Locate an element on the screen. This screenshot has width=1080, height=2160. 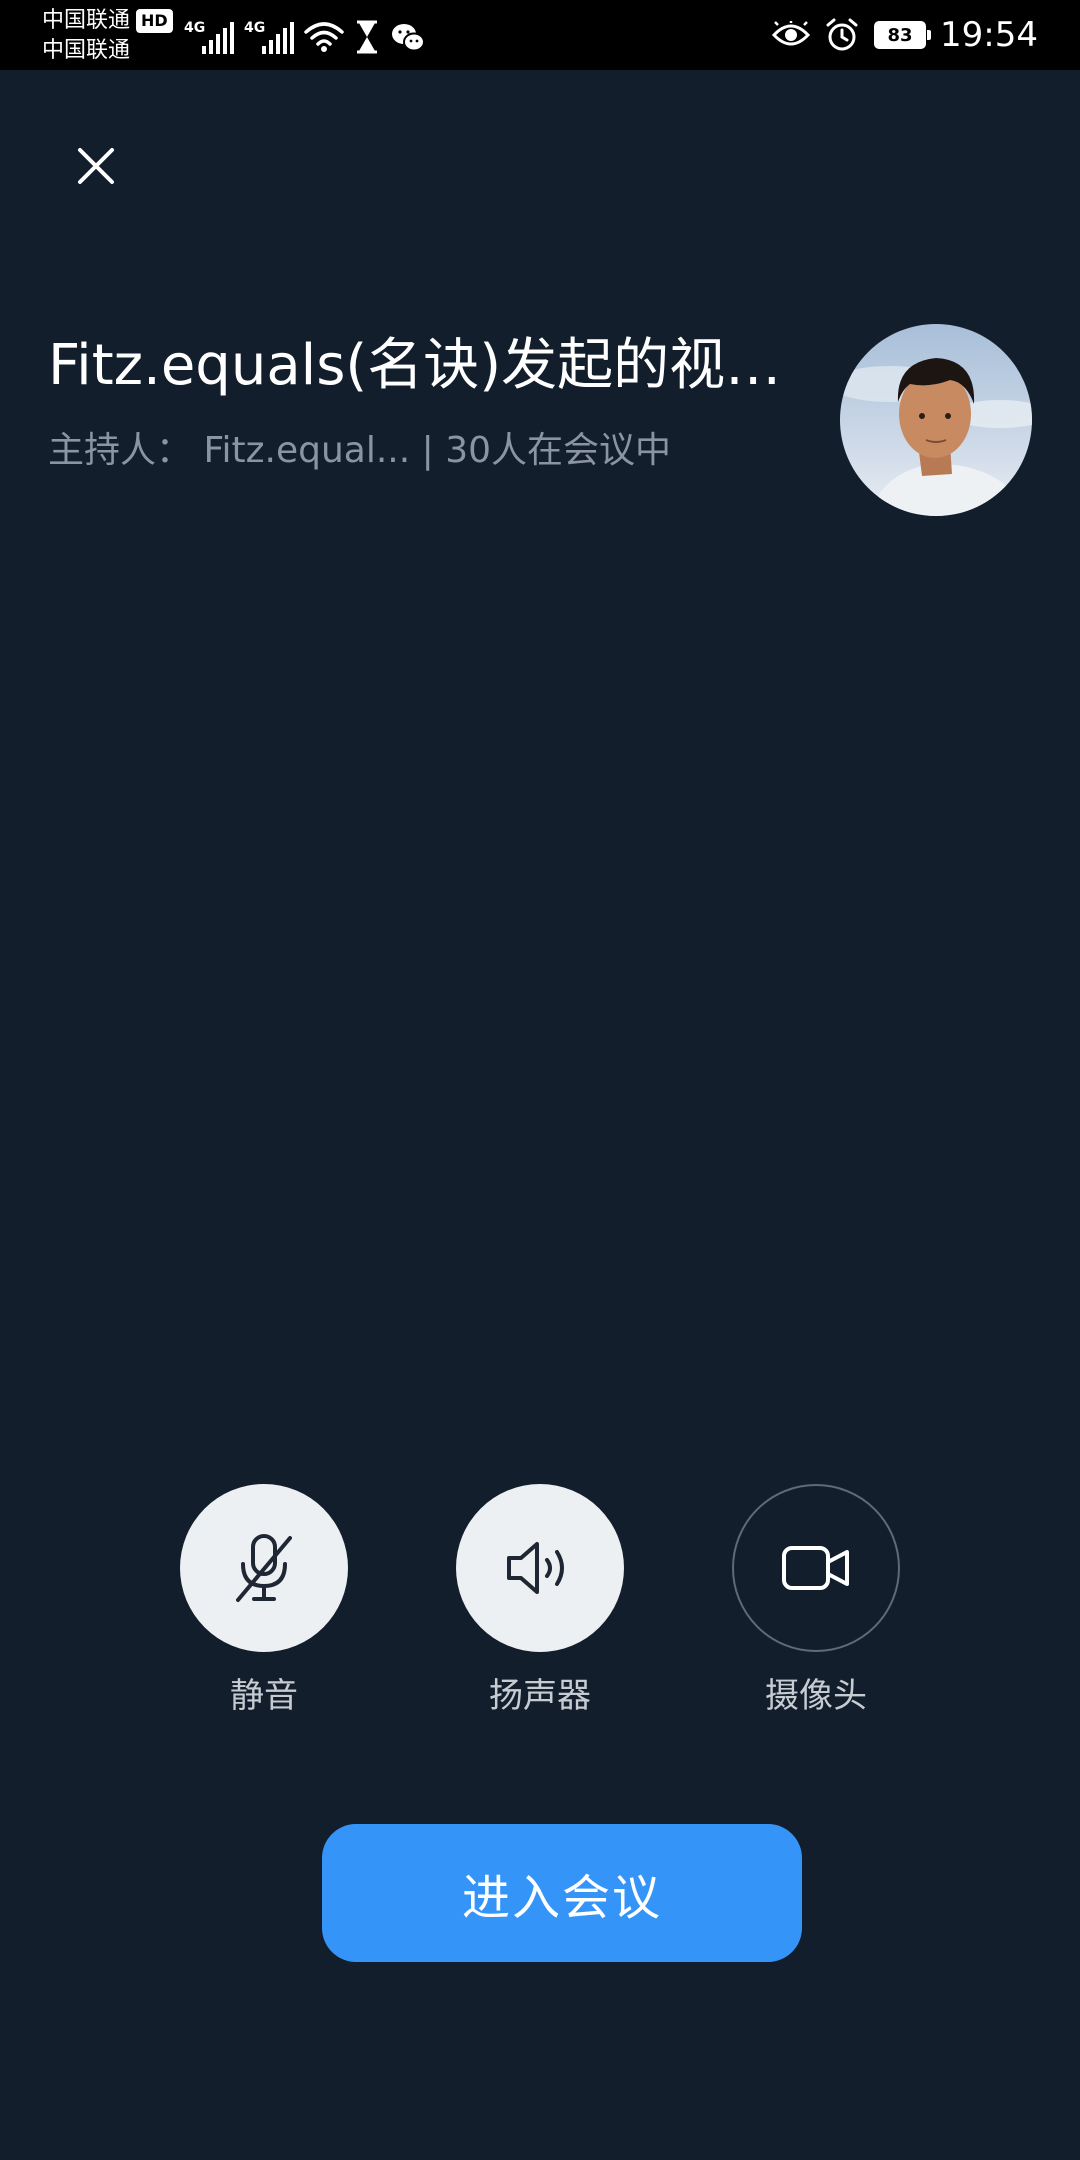
hourglass-icon is located at coordinates (367, 37).